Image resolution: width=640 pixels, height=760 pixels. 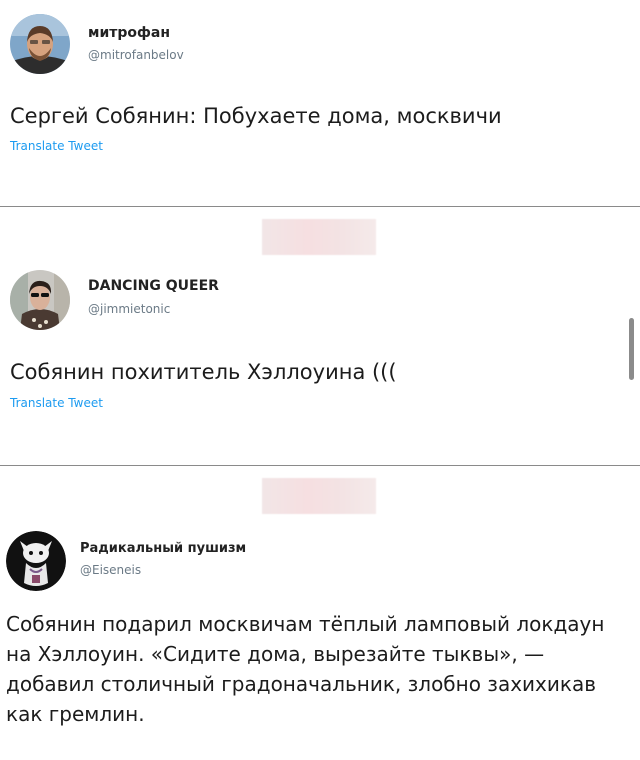 What do you see at coordinates (136, 55) in the screenshot?
I see `user-handle: @mitrofanbelov` at bounding box center [136, 55].